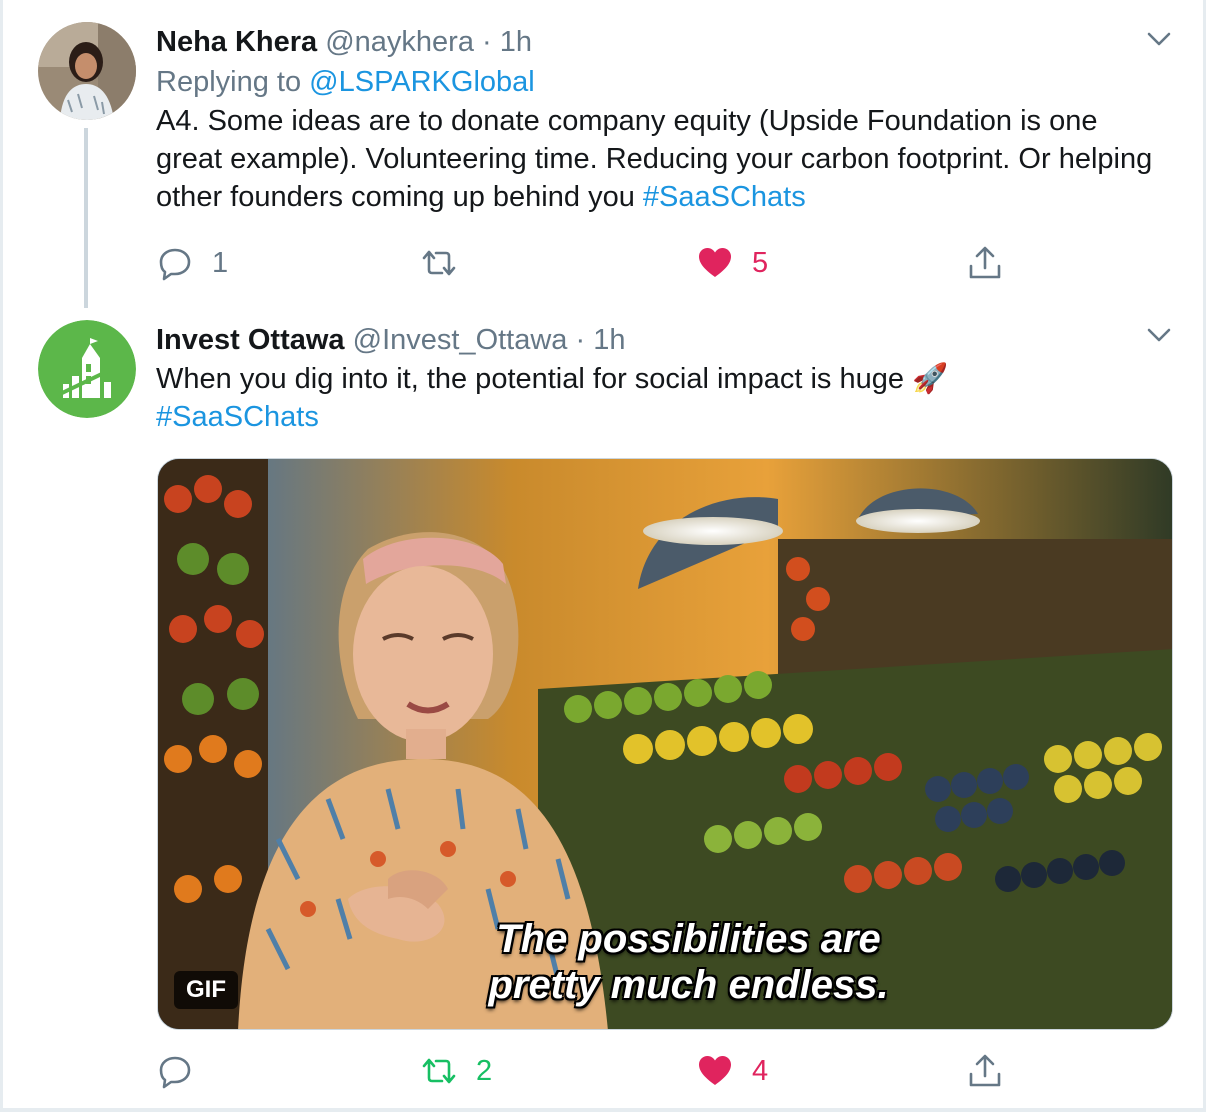 The height and width of the screenshot is (1112, 1206). I want to click on reply-count: 1, so click(220, 262).